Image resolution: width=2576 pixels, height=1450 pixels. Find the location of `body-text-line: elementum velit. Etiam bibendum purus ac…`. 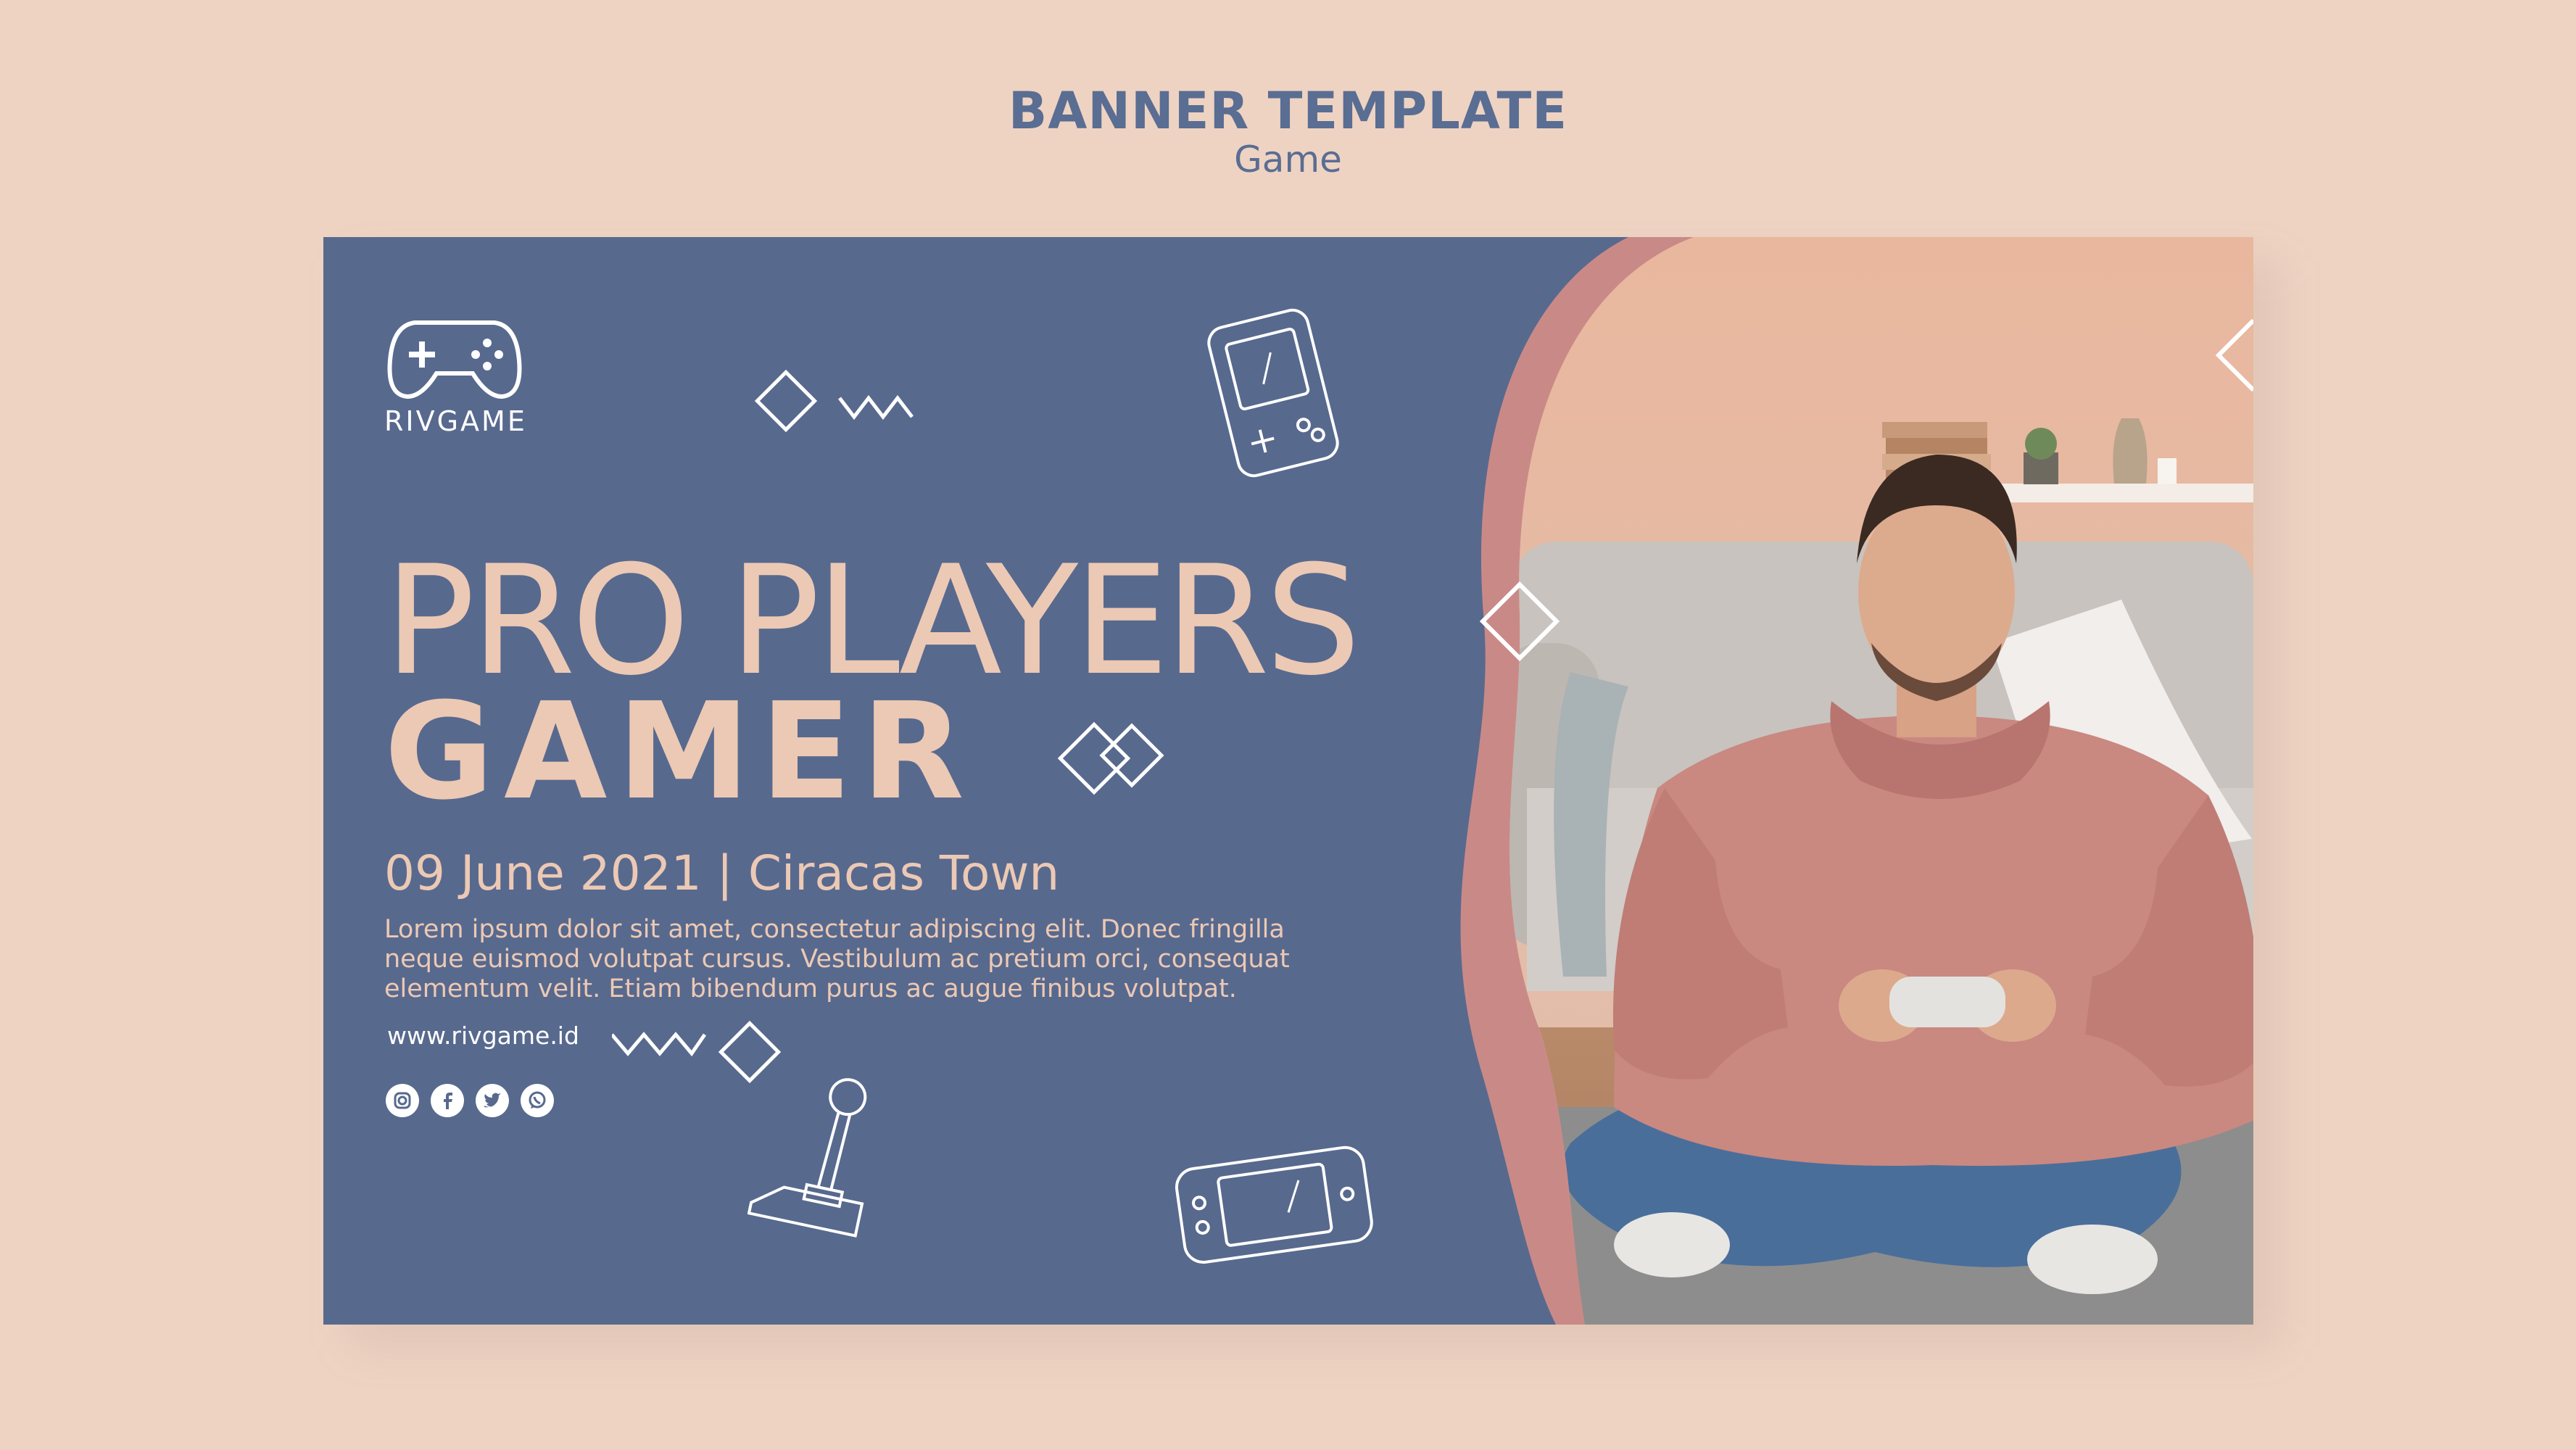

body-text-line: elementum velit. Etiam bibendum purus ac… is located at coordinates (810, 988).